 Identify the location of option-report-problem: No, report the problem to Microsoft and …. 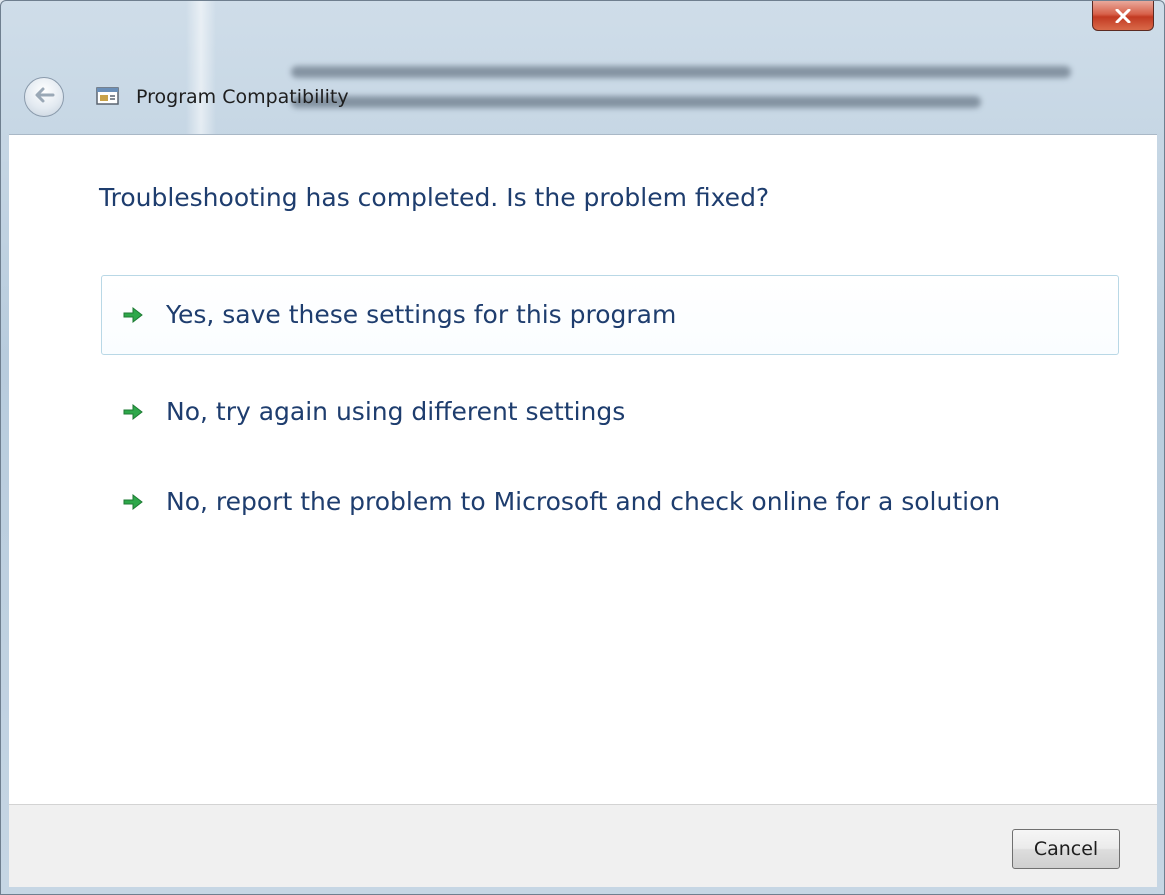
(610, 502).